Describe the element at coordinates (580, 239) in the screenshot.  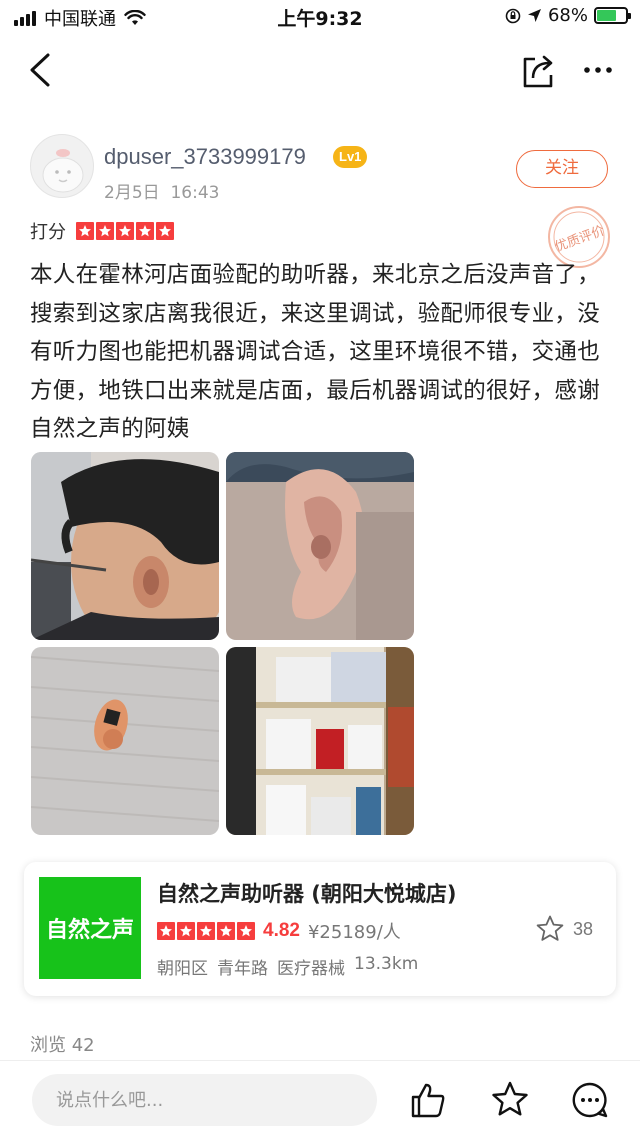
I see `stamp-text: 优质评价` at that location.